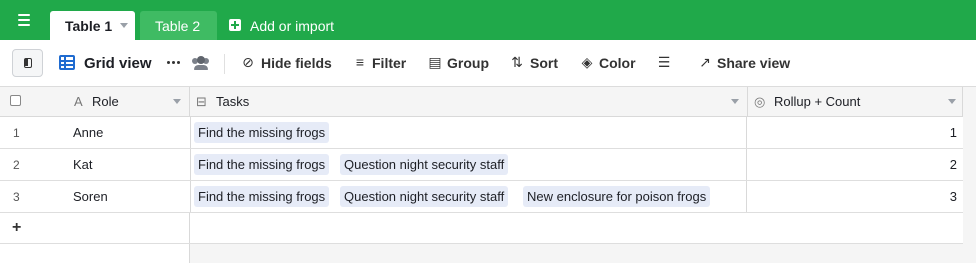 This screenshot has width=976, height=263. Describe the element at coordinates (953, 132) in the screenshot. I see `rollup-count-cell: 1` at that location.